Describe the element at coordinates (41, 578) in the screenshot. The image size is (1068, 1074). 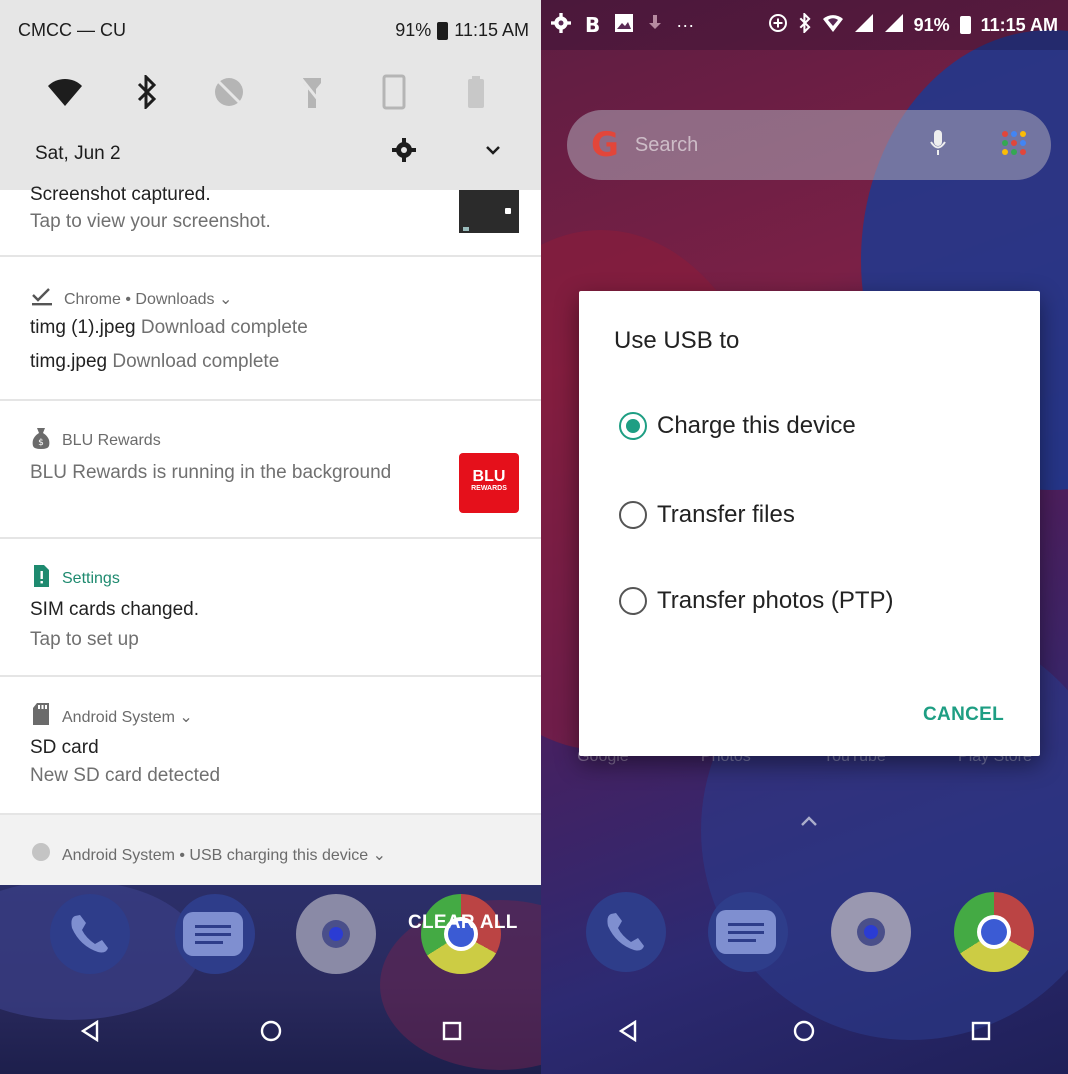
I see `sim-alert-icon` at that location.